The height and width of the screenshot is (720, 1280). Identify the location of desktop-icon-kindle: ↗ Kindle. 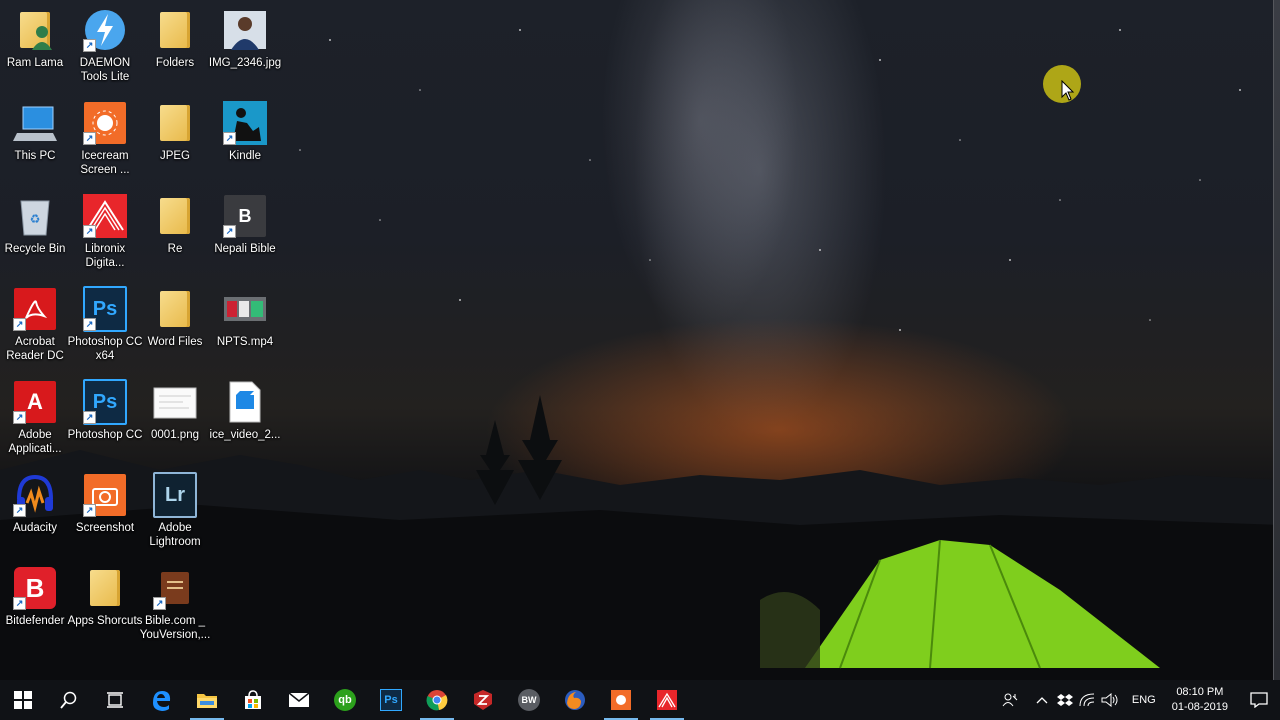
(245, 132).